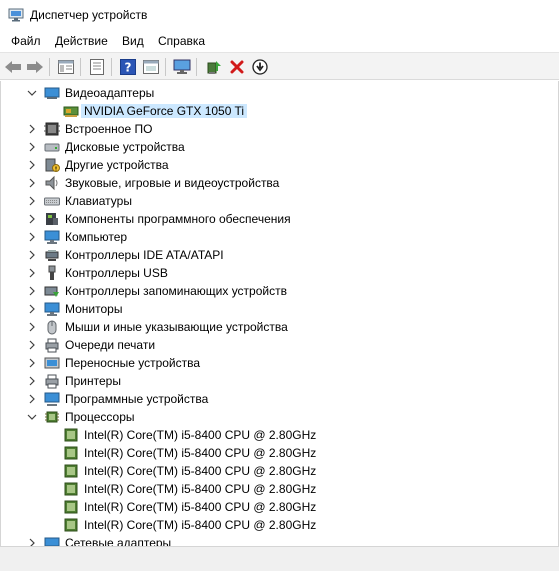 This screenshot has width=559, height=571. I want to click on software-component-icon, so click(52, 219).